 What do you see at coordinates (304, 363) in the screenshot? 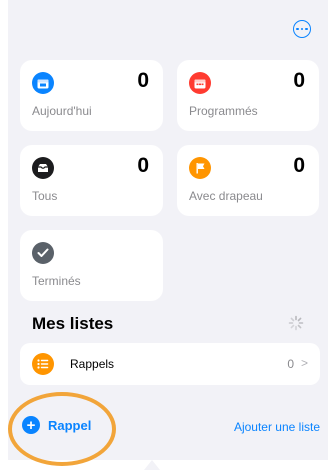
I see `chevron-right-icon: >` at bounding box center [304, 363].